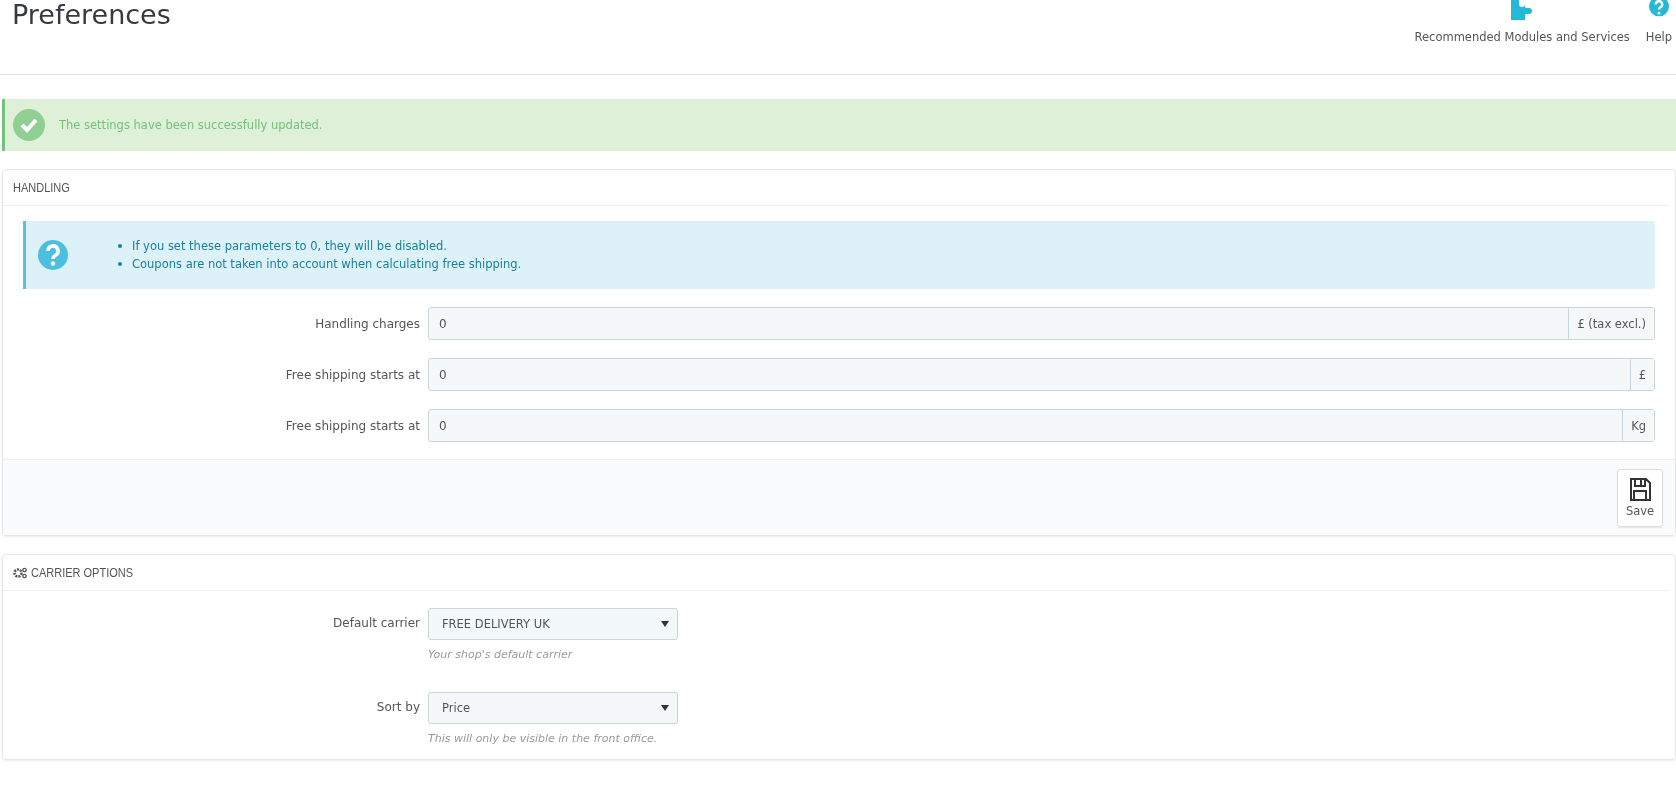 This screenshot has height=792, width=1676. What do you see at coordinates (501, 654) in the screenshot?
I see `help-text: Your shop's default carrier` at bounding box center [501, 654].